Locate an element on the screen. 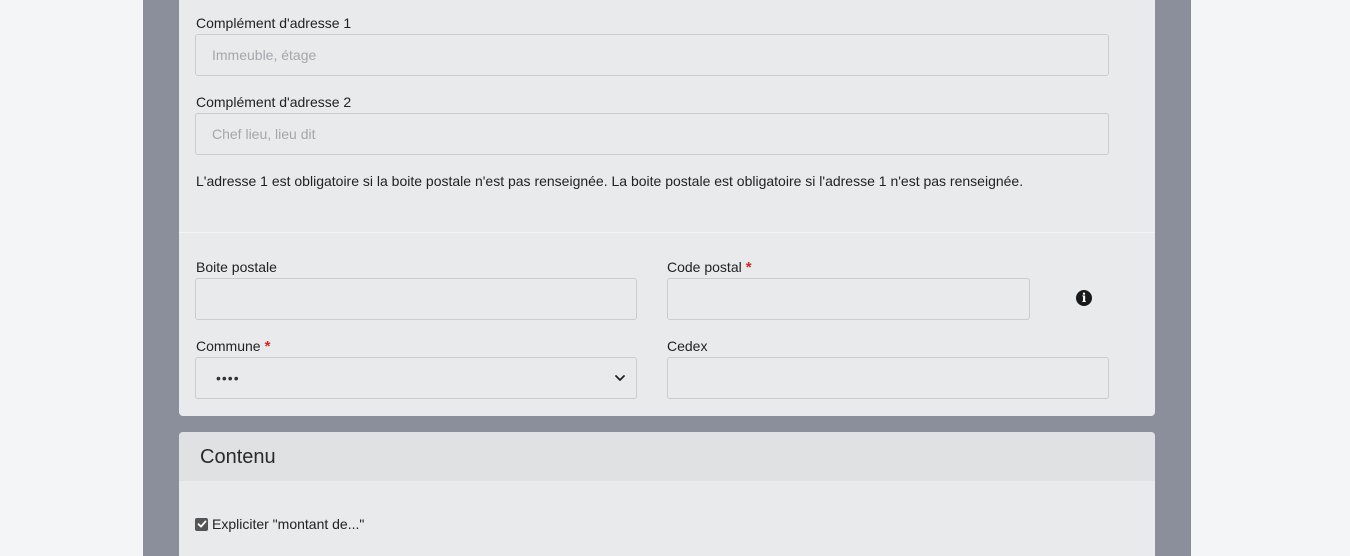 Image resolution: width=1350 pixels, height=556 pixels. info-circle-icon: i is located at coordinates (1084, 298).